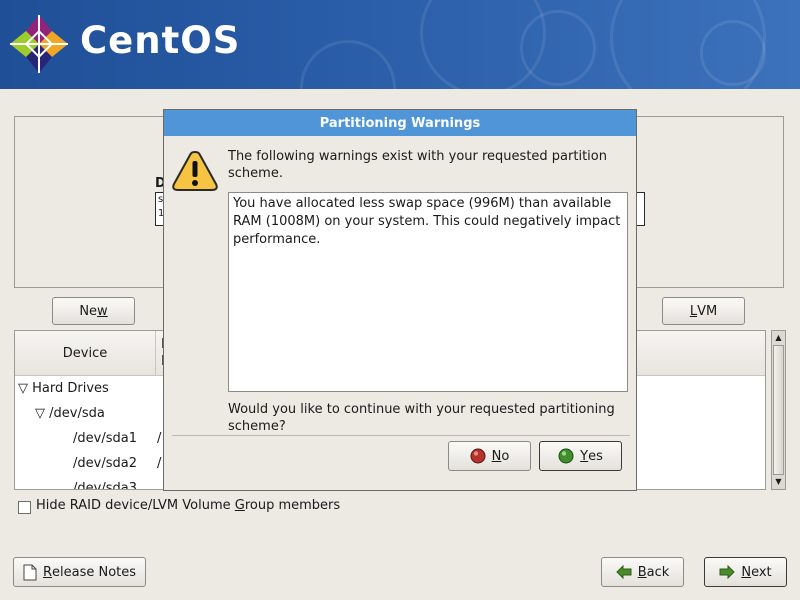 The height and width of the screenshot is (600, 800). I want to click on arrow-left-icon, so click(623, 572).